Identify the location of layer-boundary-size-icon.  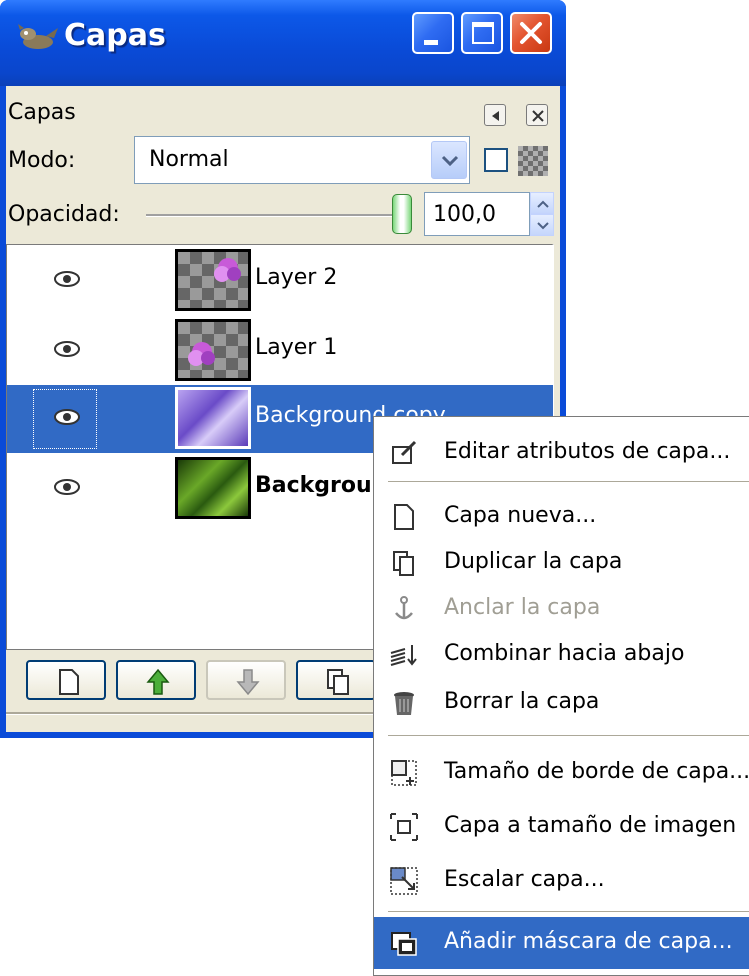
(404, 773).